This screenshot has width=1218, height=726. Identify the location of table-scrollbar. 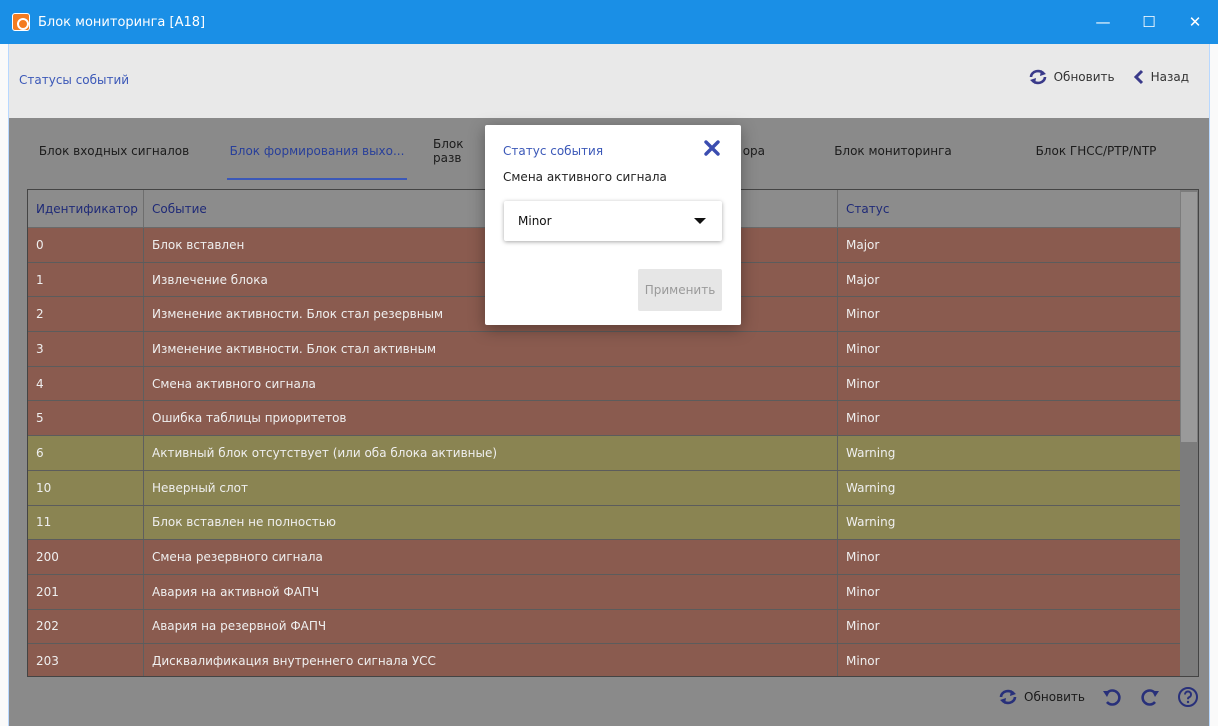
(1189, 433).